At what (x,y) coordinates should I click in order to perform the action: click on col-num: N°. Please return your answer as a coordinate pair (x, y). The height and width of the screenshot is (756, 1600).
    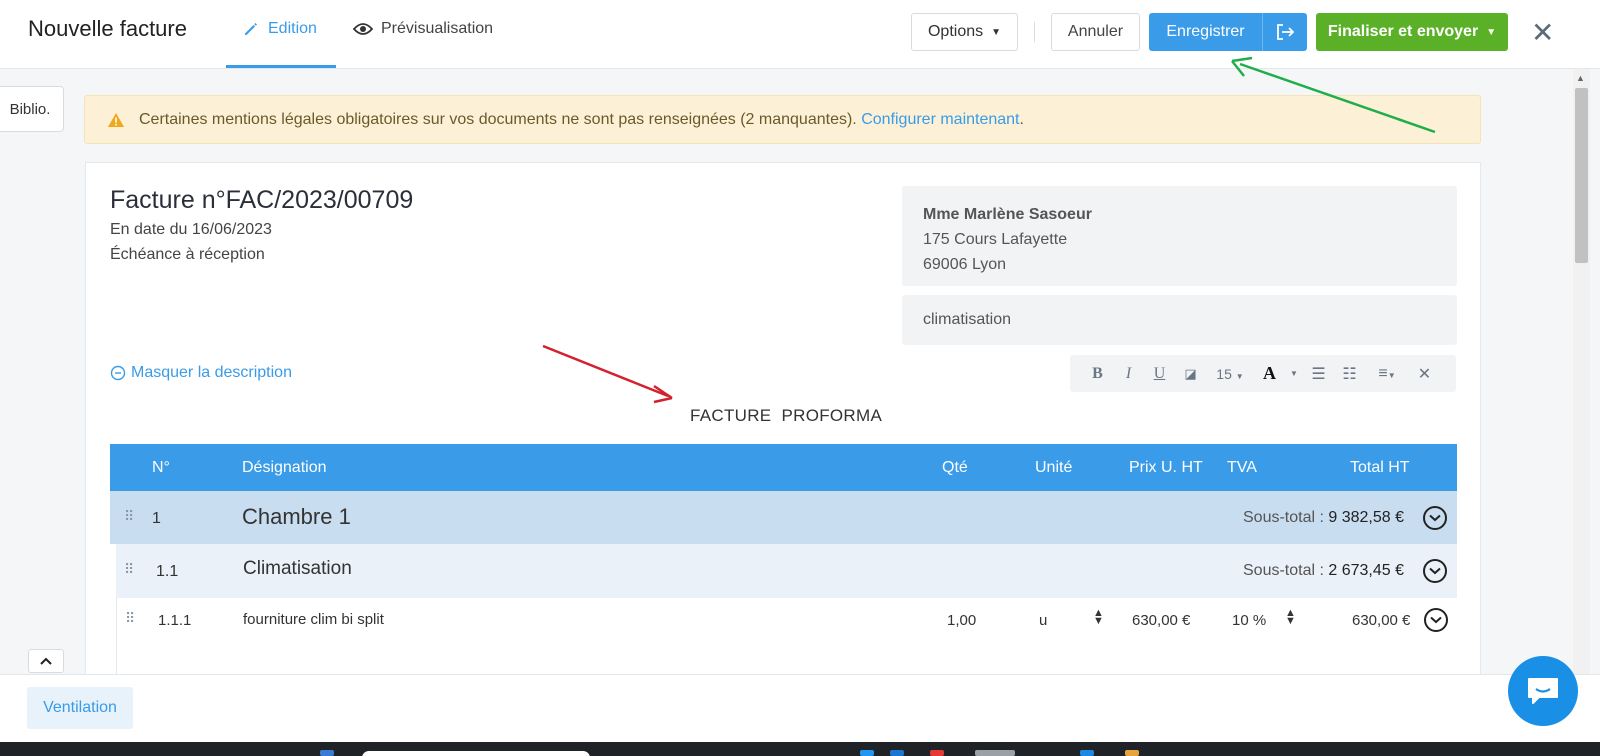
    Looking at the image, I should click on (161, 467).